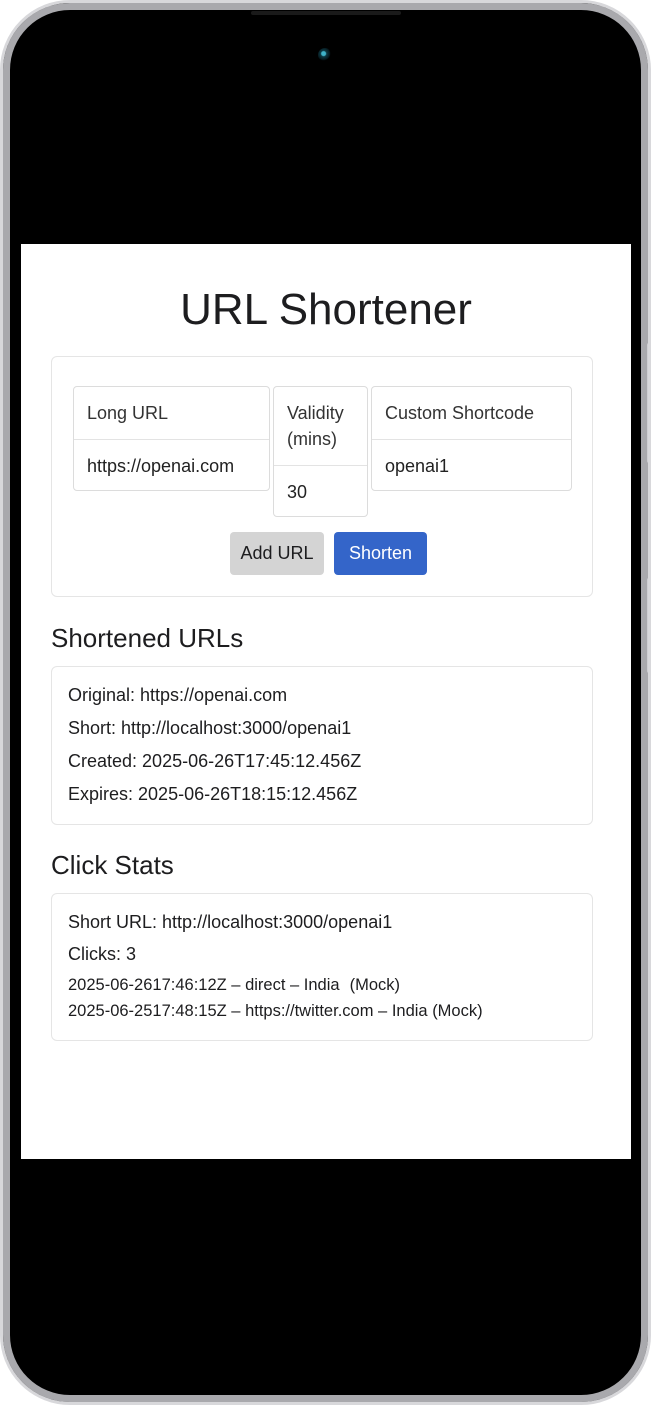  What do you see at coordinates (92, 728) in the screenshot?
I see `short-label: Short:` at bounding box center [92, 728].